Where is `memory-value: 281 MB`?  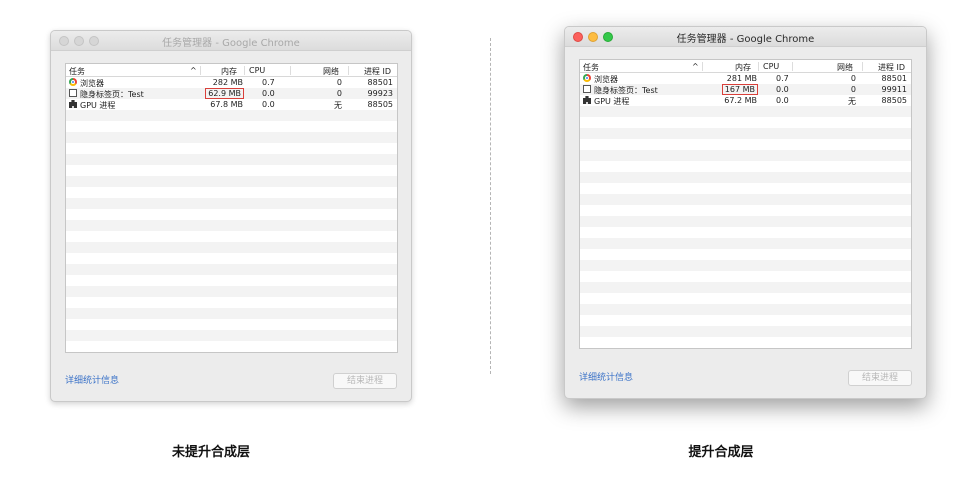 memory-value: 281 MB is located at coordinates (741, 78).